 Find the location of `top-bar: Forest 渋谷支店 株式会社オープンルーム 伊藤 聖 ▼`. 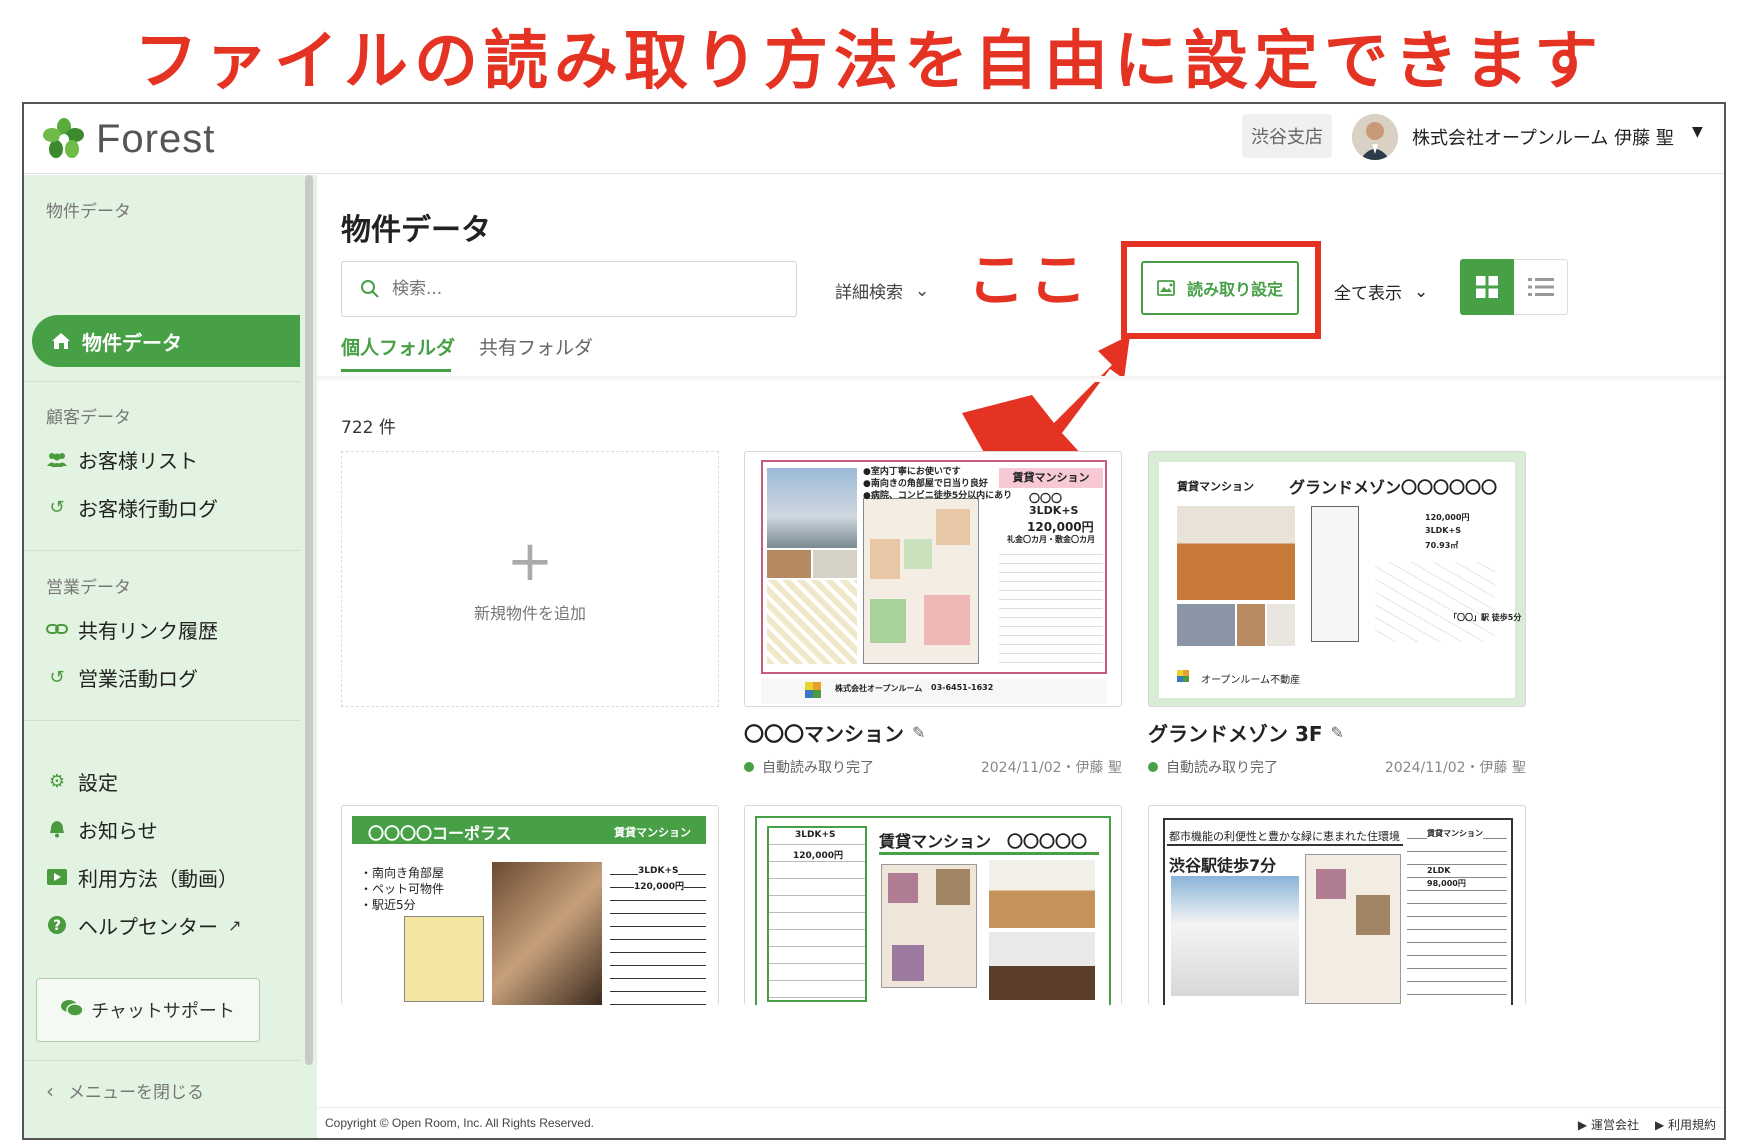

top-bar: Forest 渋谷支店 株式会社オープンルーム 伊藤 聖 ▼ is located at coordinates (874, 139).